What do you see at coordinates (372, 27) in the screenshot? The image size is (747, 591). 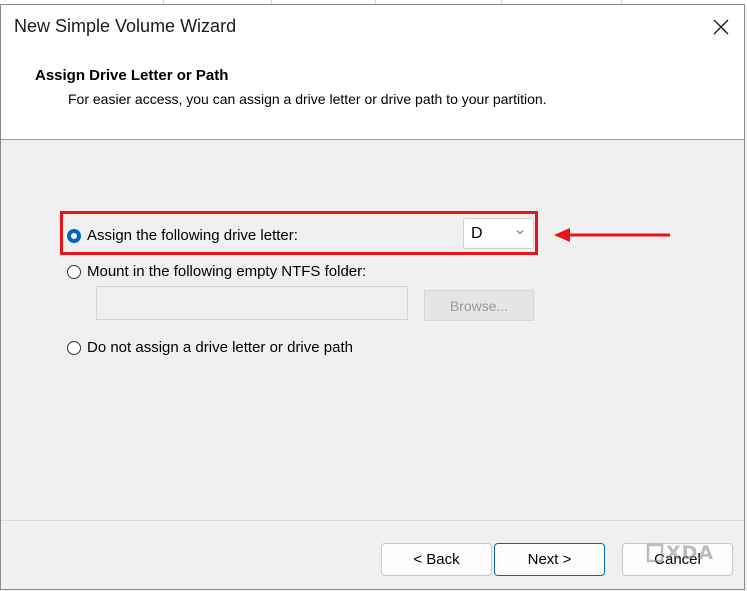 I see `title-bar: New Simple Volume Wizard` at bounding box center [372, 27].